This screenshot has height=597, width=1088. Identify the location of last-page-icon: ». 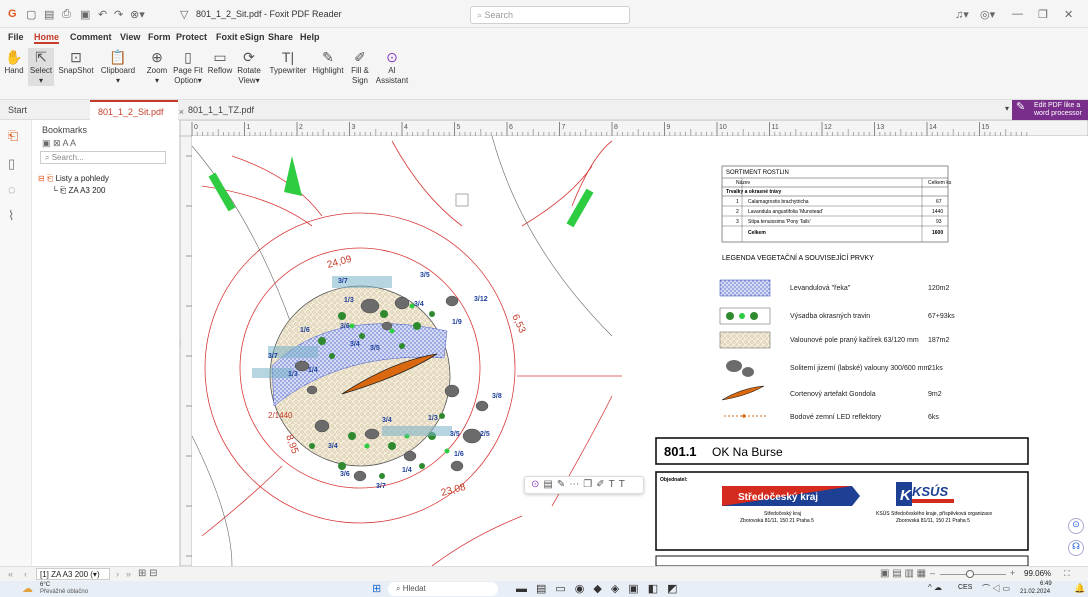
(128, 574).